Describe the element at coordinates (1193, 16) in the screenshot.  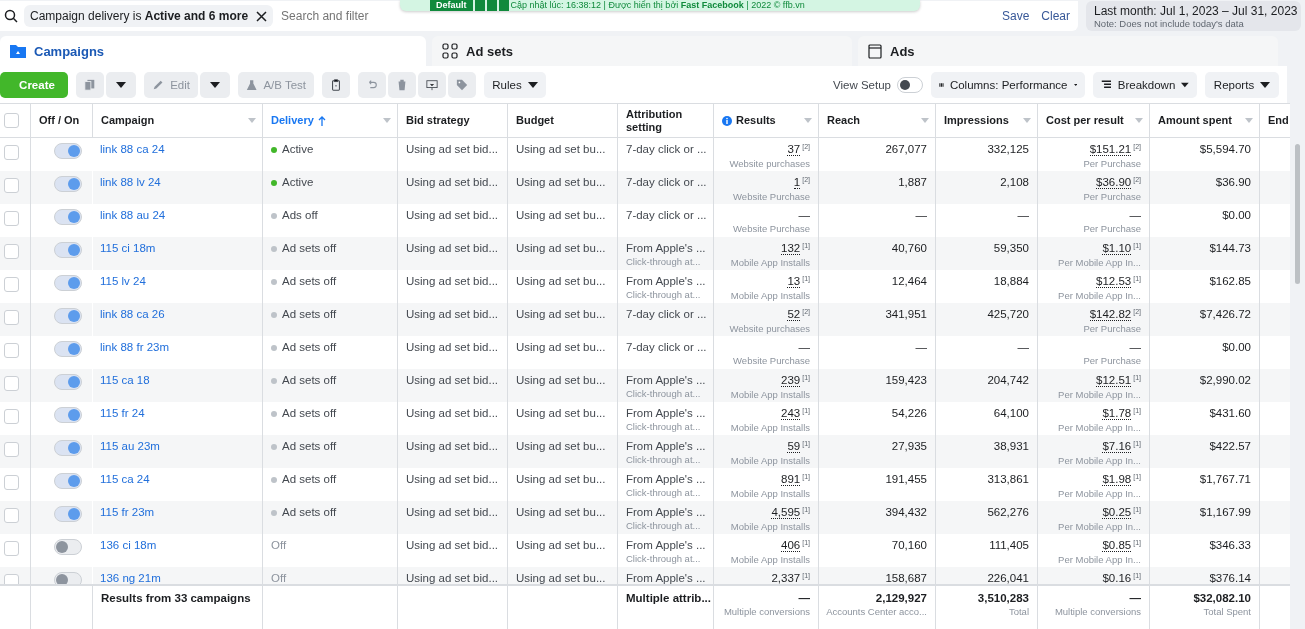
I see `date-range-picker: Last month: Jul 1, 2023 – Jul 31, 2023 Note: Does not include today's data` at that location.